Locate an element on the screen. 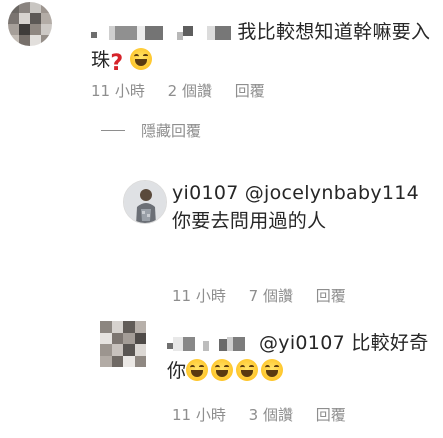  mention-link: @jocelynbaby114 is located at coordinates (332, 193).